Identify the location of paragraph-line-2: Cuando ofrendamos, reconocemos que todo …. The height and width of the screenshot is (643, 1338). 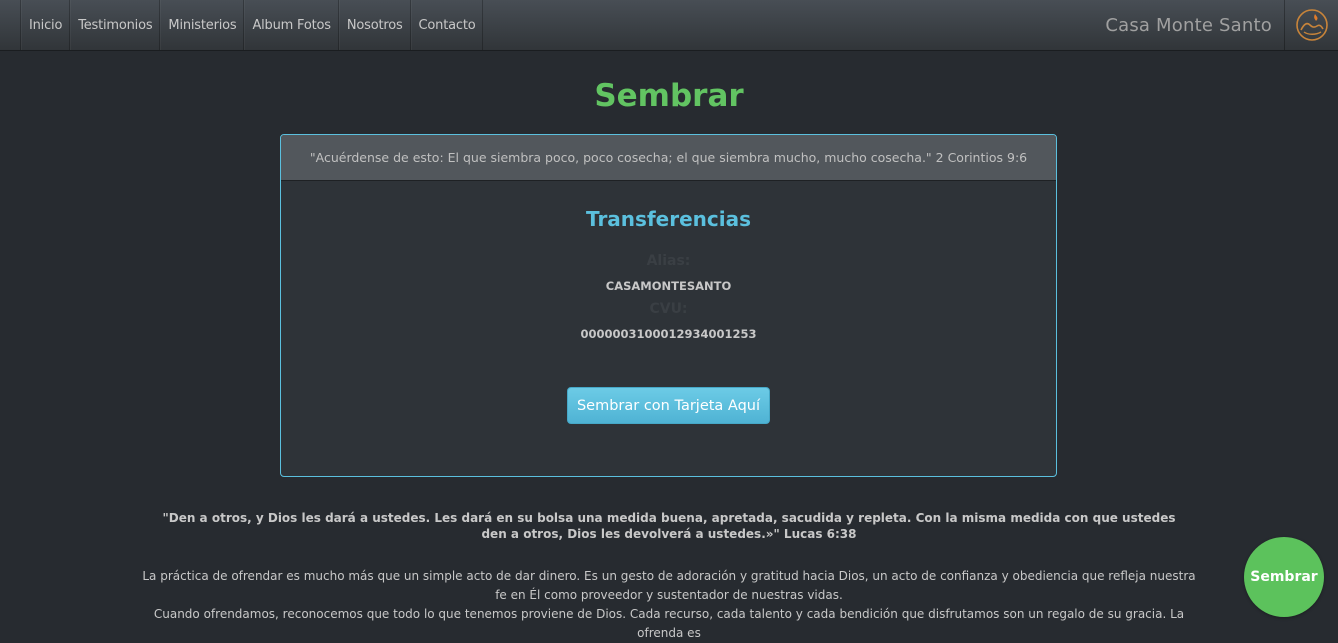
(669, 623).